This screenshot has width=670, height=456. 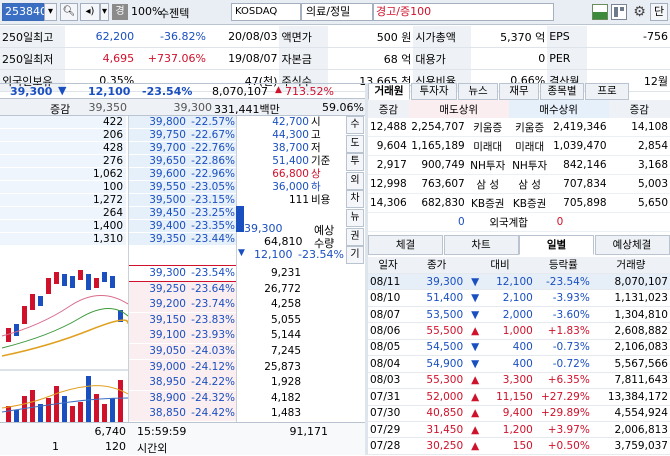 What do you see at coordinates (529, 184) in the screenshot?
I see `buy-broker: 삼 성` at bounding box center [529, 184].